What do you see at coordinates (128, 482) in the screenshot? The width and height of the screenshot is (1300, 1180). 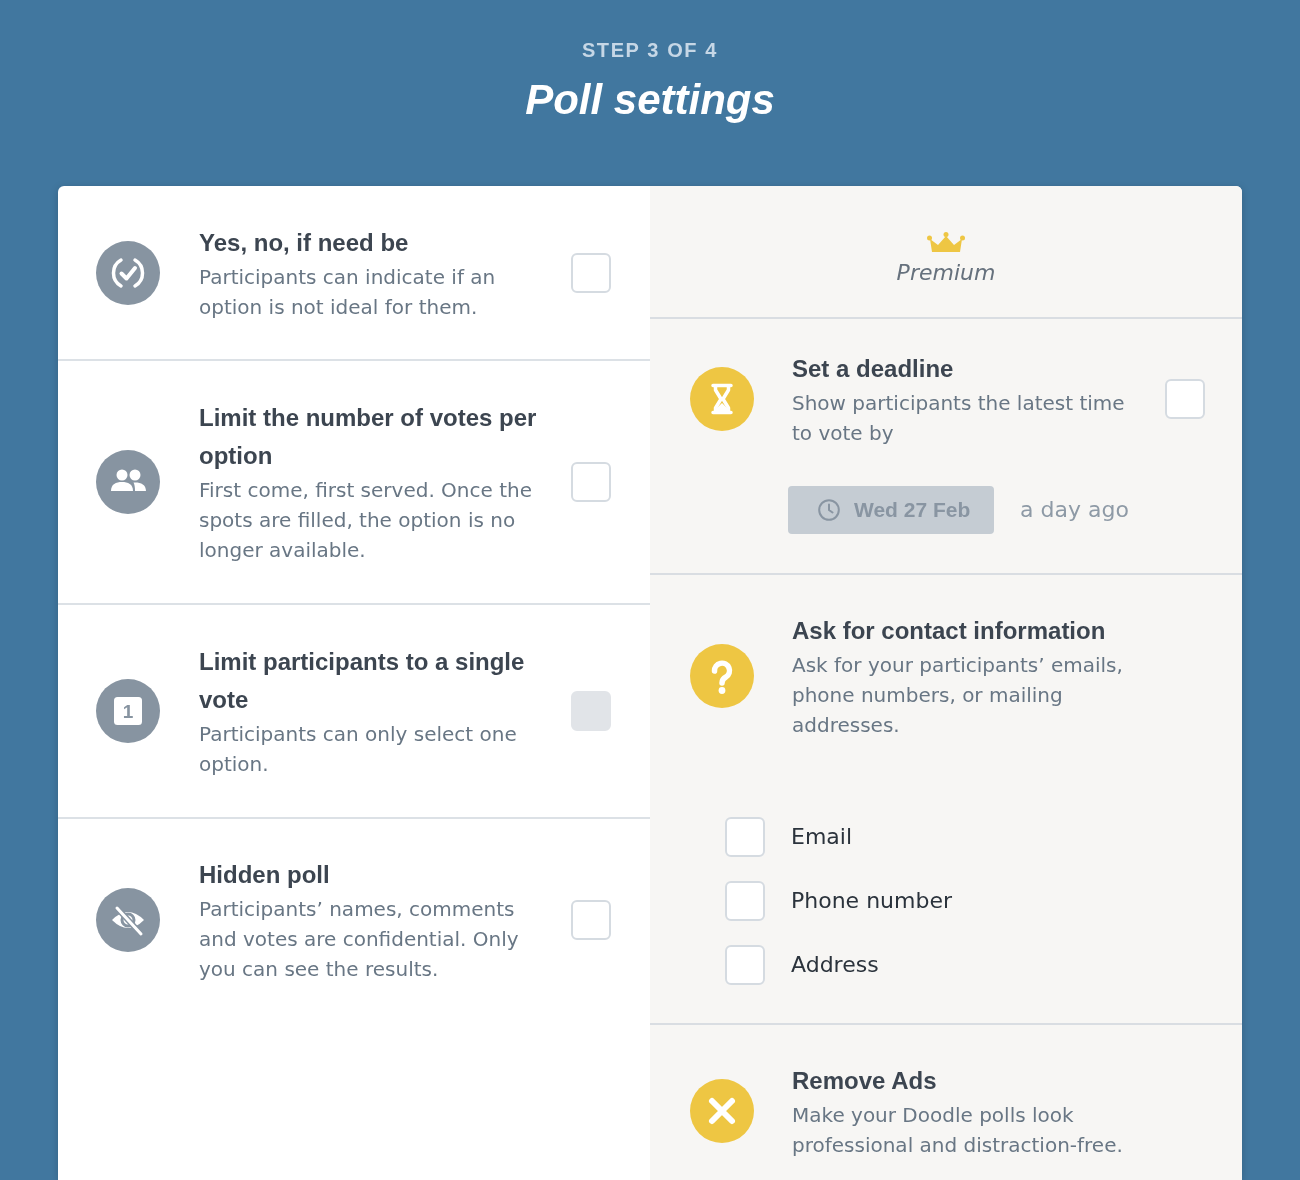 I see `people-icon` at bounding box center [128, 482].